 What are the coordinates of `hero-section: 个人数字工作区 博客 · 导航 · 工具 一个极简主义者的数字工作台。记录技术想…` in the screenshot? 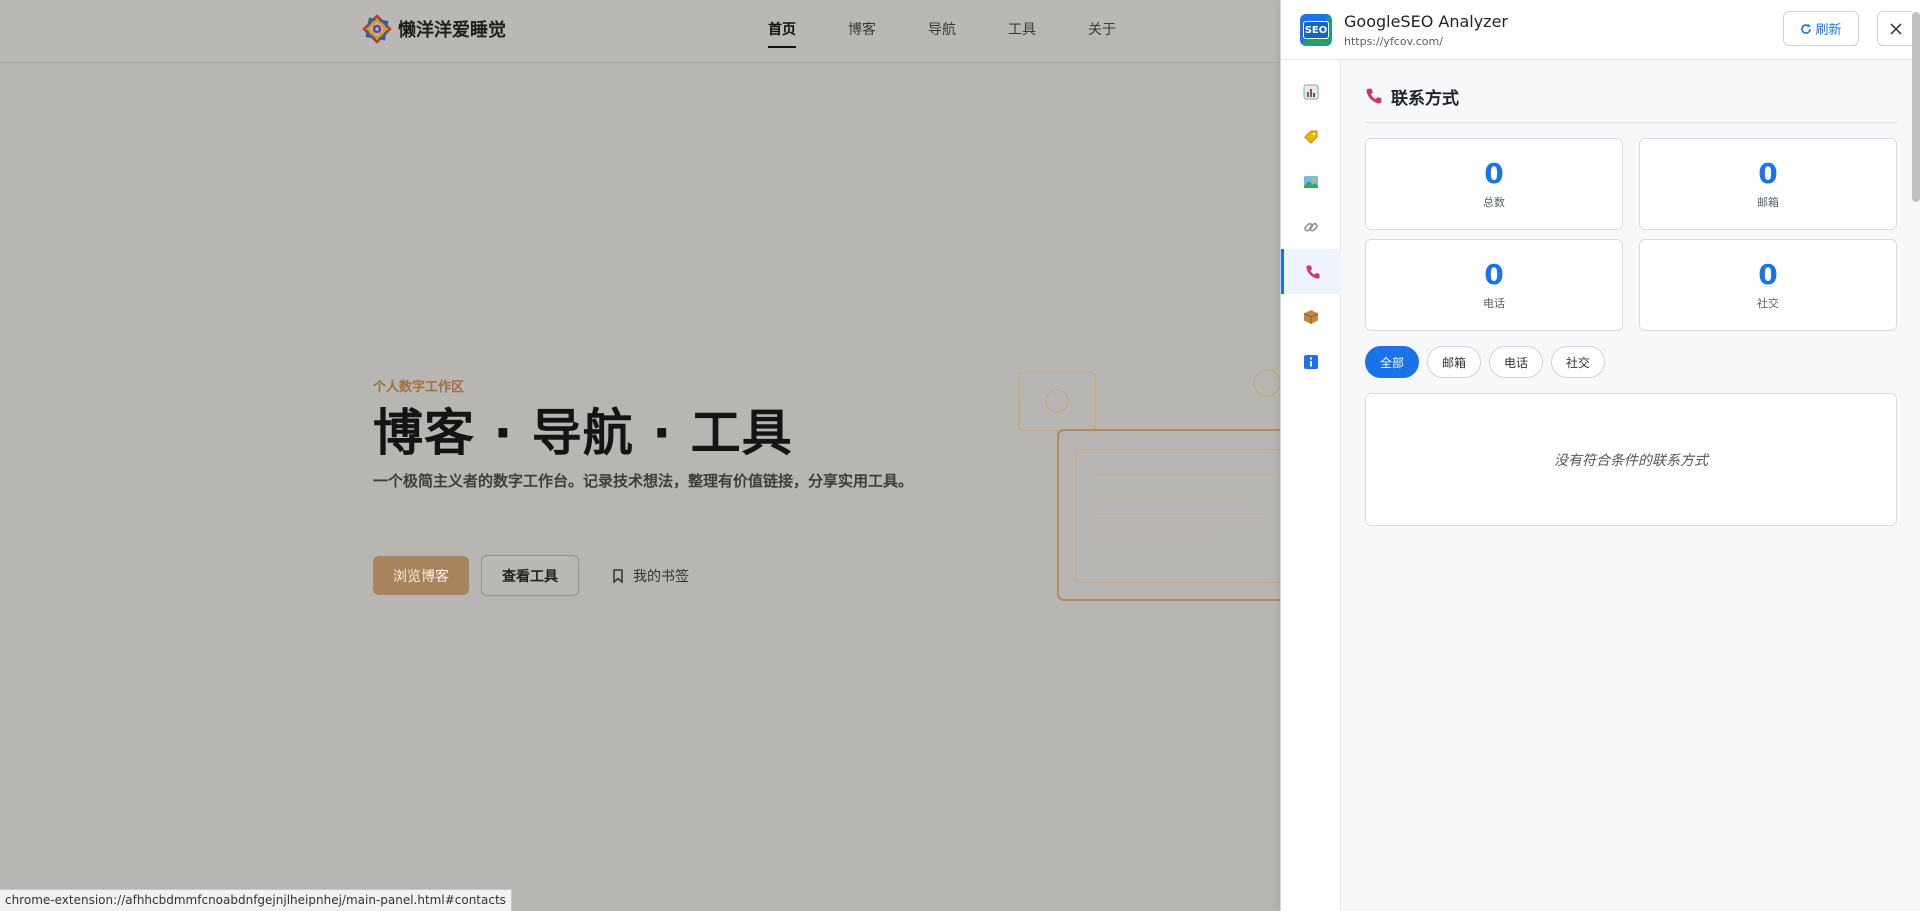 It's located at (653, 434).